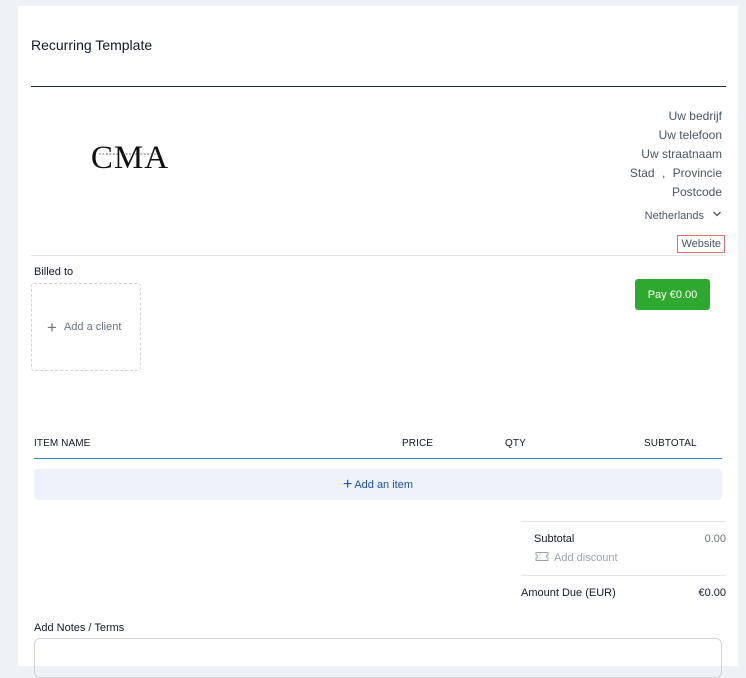  What do you see at coordinates (623, 575) in the screenshot?
I see `amount-due-divider` at bounding box center [623, 575].